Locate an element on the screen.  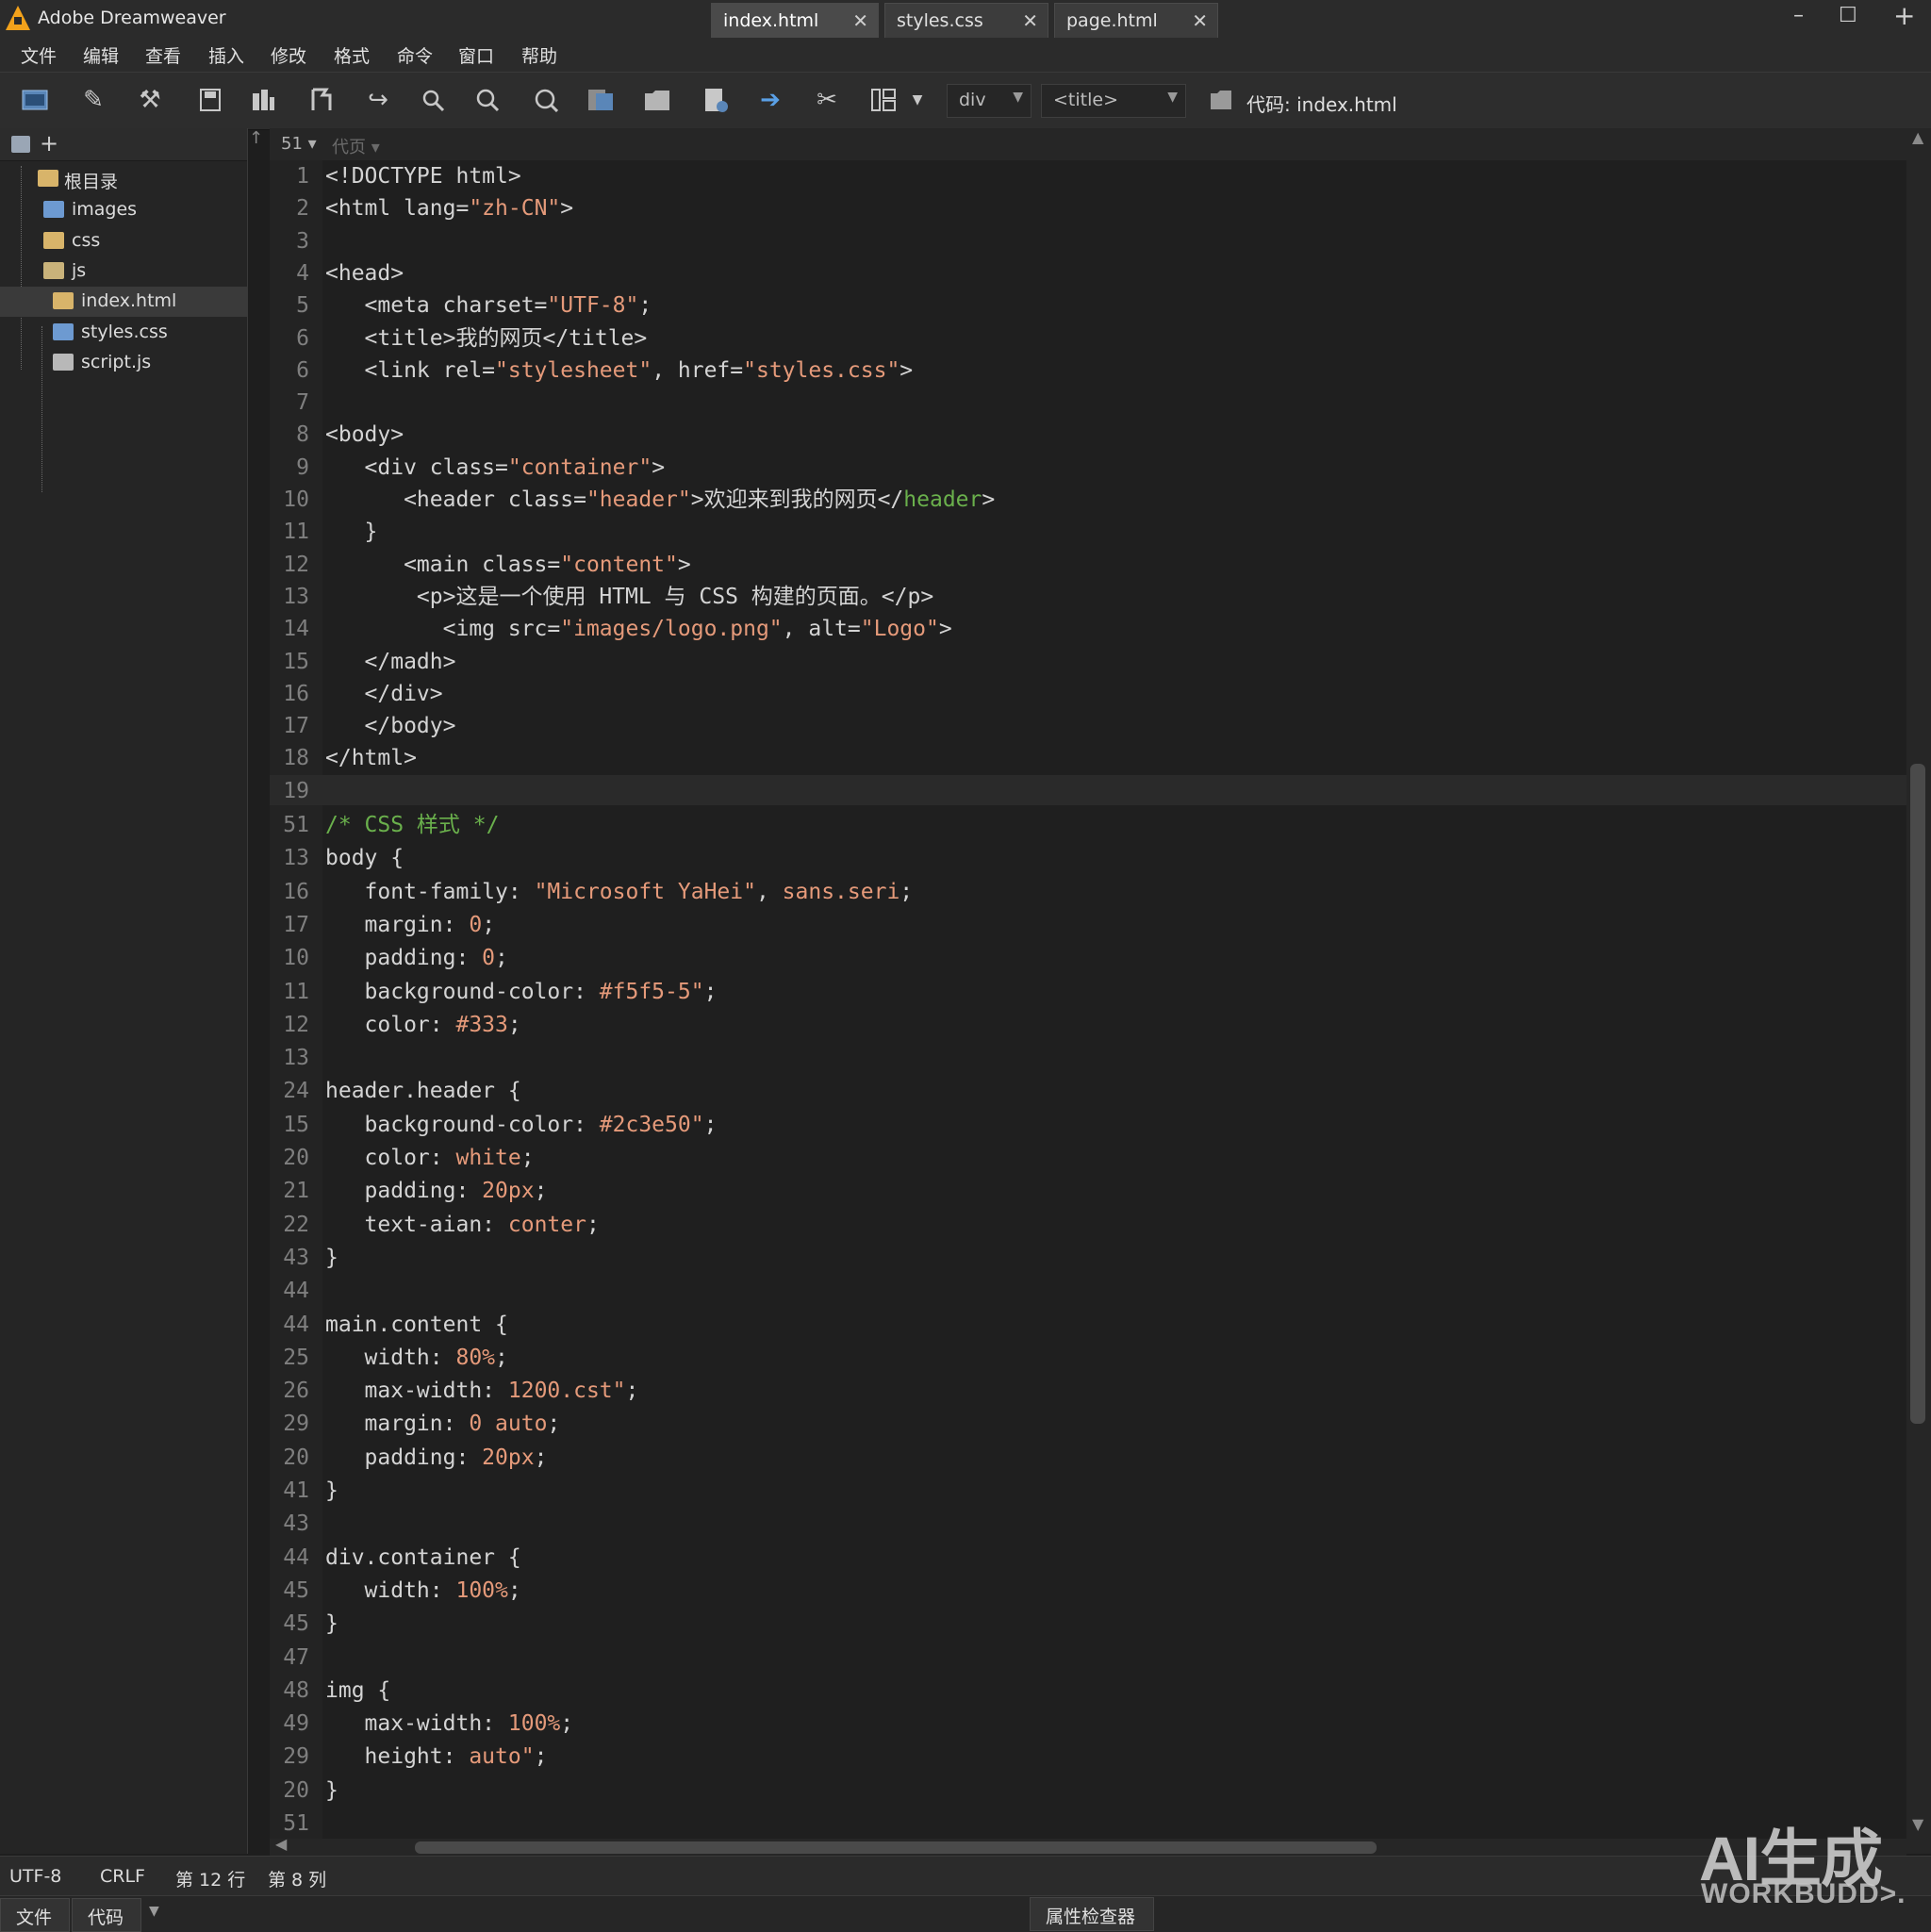
horizontal-scroll-thumb is located at coordinates (896, 1847).